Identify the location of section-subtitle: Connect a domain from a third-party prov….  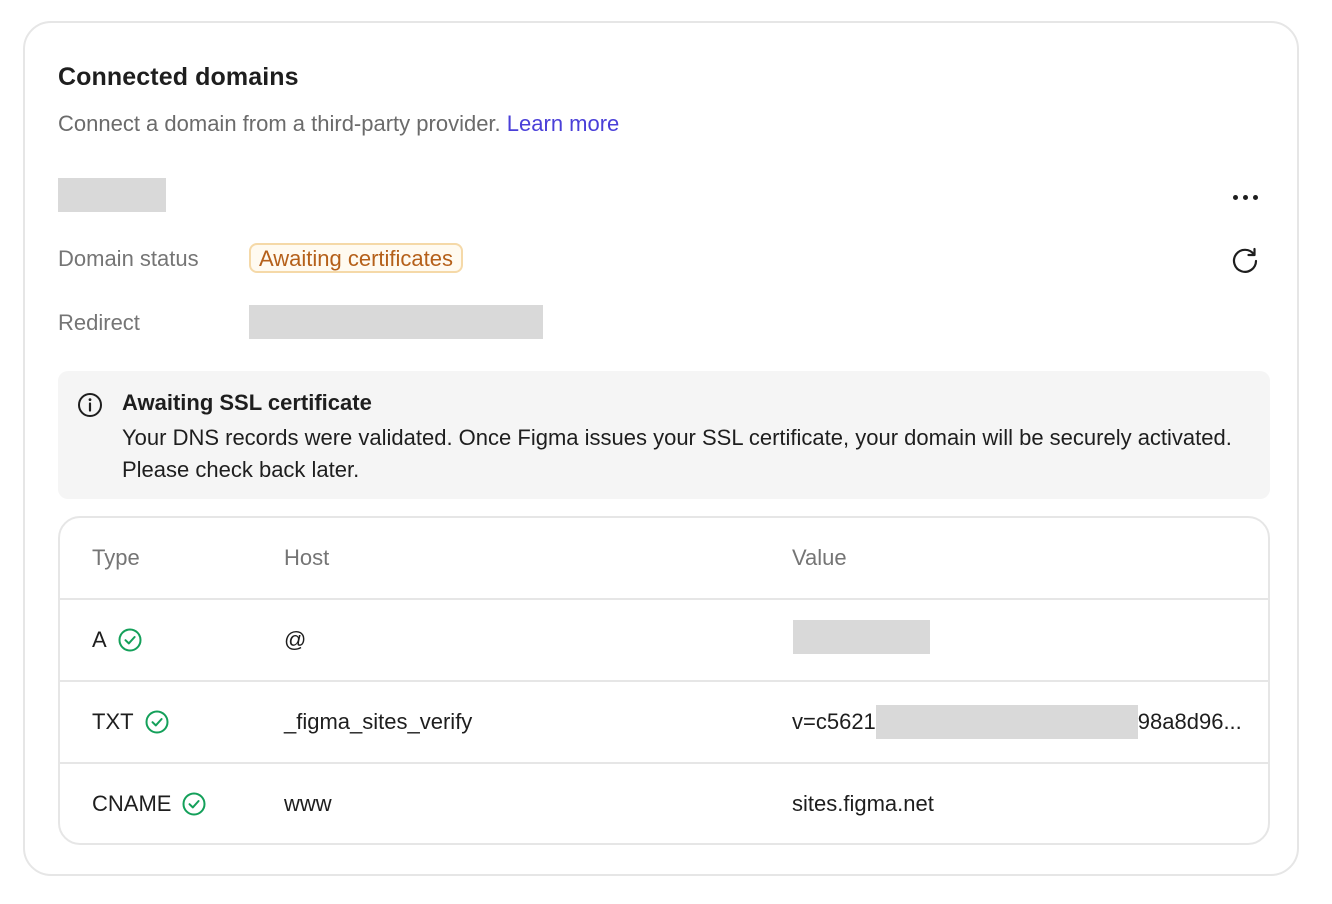
(338, 124).